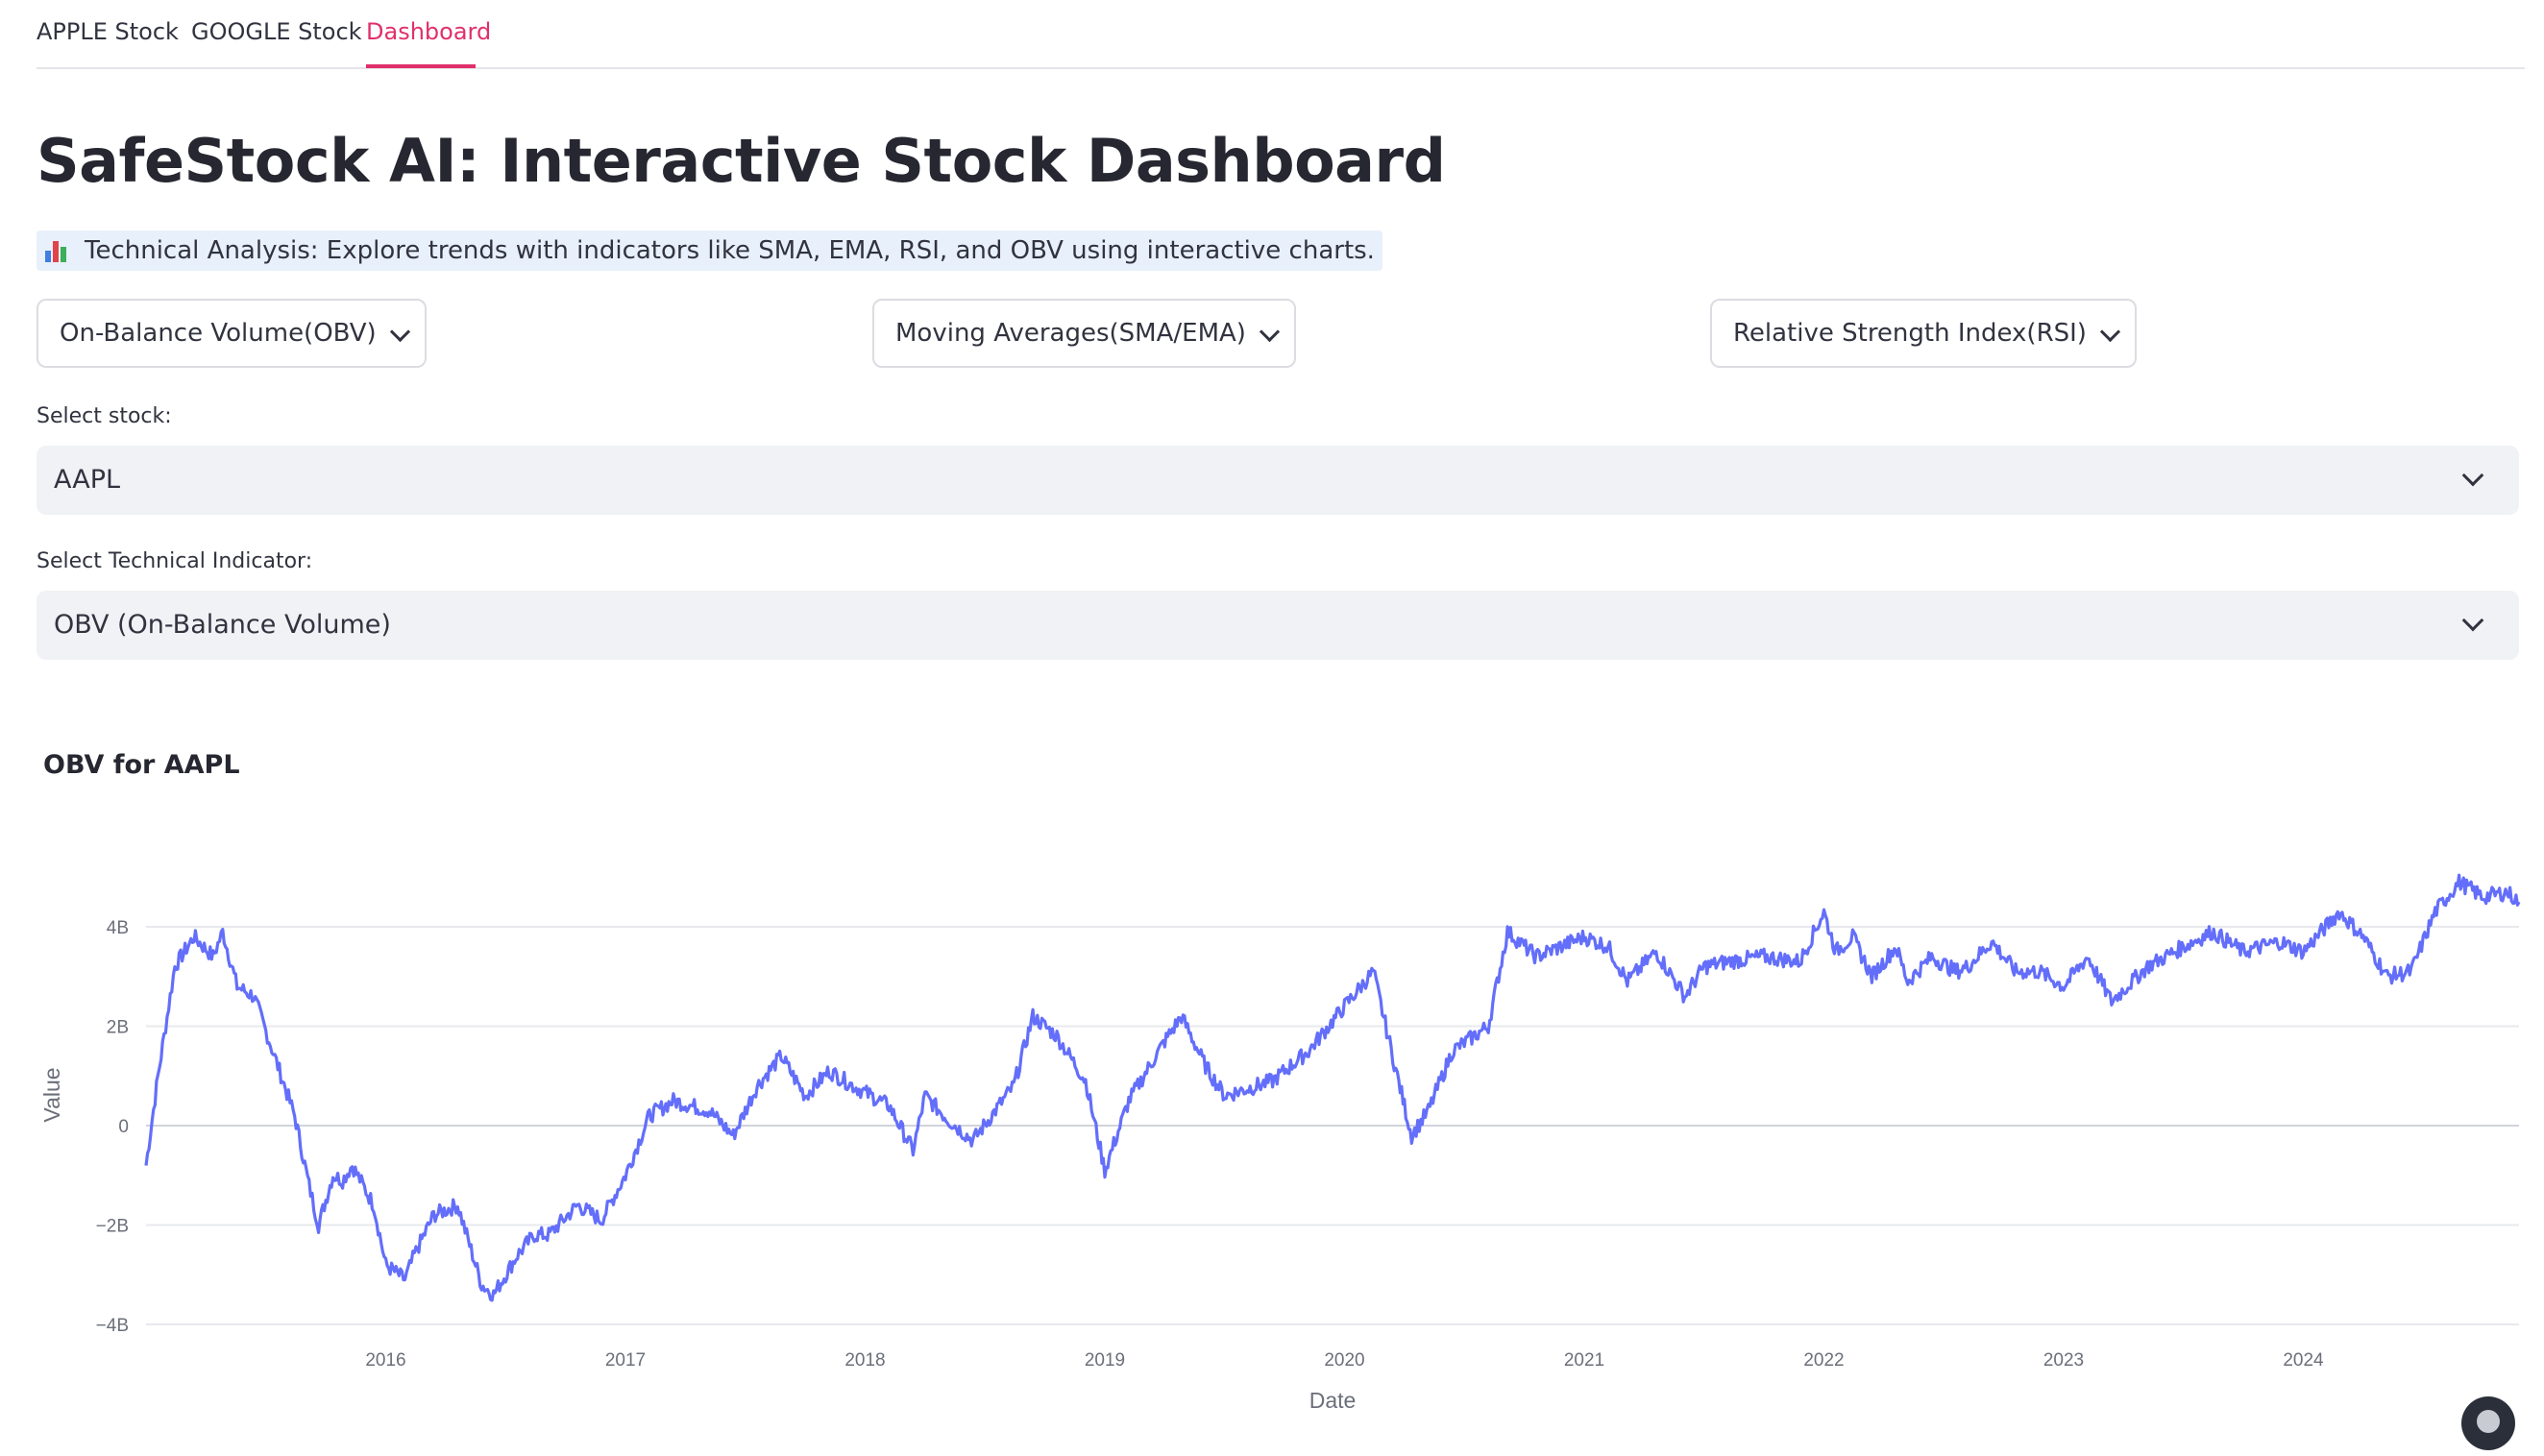 Image resolution: width=2544 pixels, height=1456 pixels. What do you see at coordinates (87, 480) in the screenshot?
I see `stock-select-value: AAPL` at bounding box center [87, 480].